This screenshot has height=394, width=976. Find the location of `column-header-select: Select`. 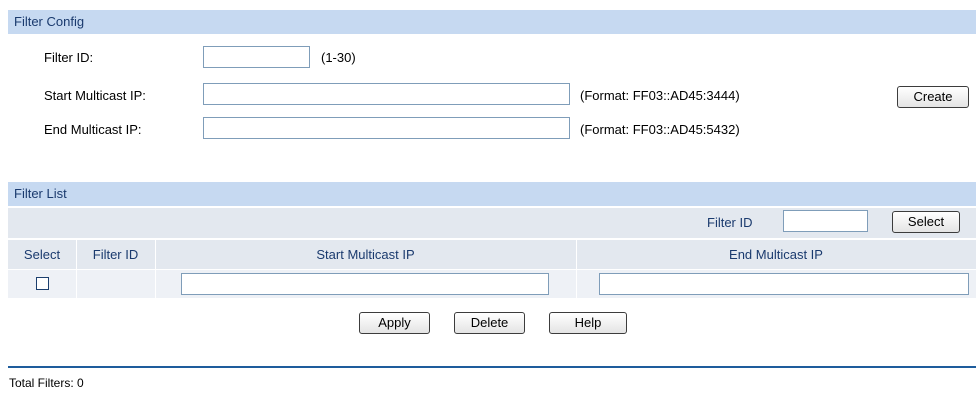

column-header-select: Select is located at coordinates (42, 254).